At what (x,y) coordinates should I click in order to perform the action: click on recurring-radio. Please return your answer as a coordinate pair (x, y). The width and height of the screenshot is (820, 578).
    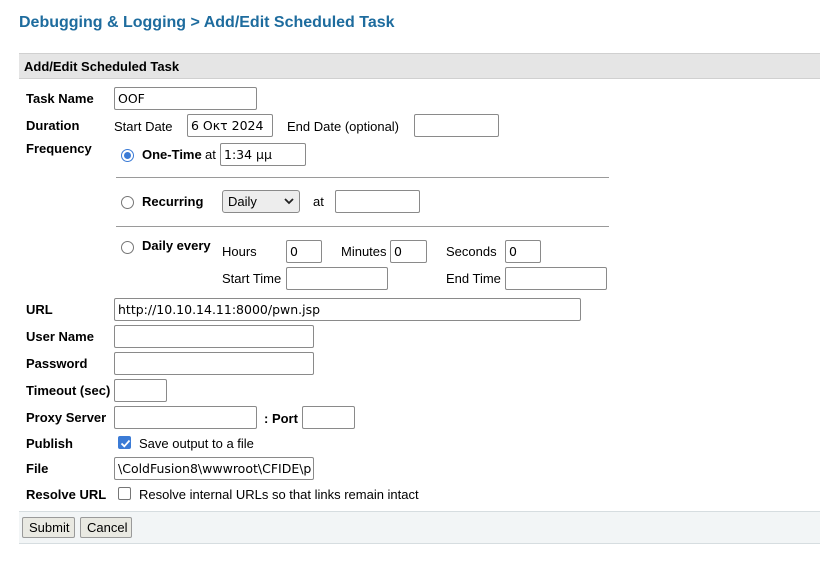
    Looking at the image, I should click on (127, 202).